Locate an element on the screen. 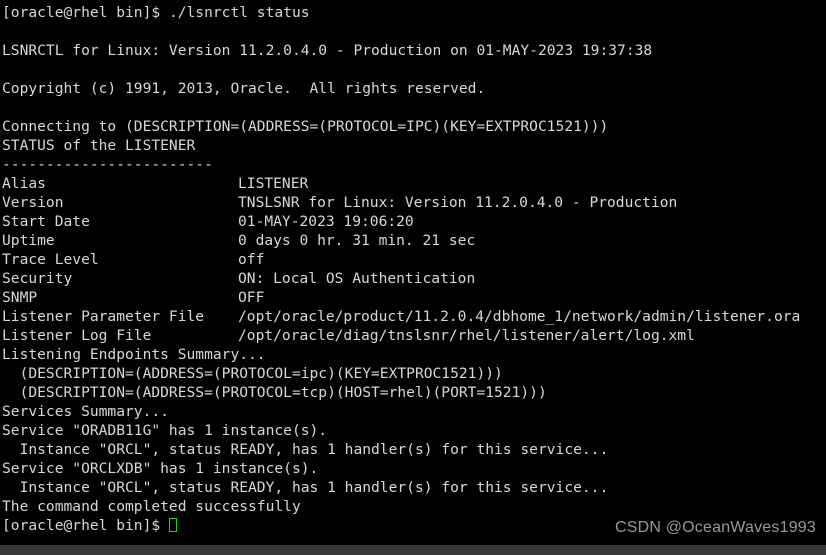 This screenshot has height=555, width=826. detail-key: Listener Parameter File is located at coordinates (103, 316).